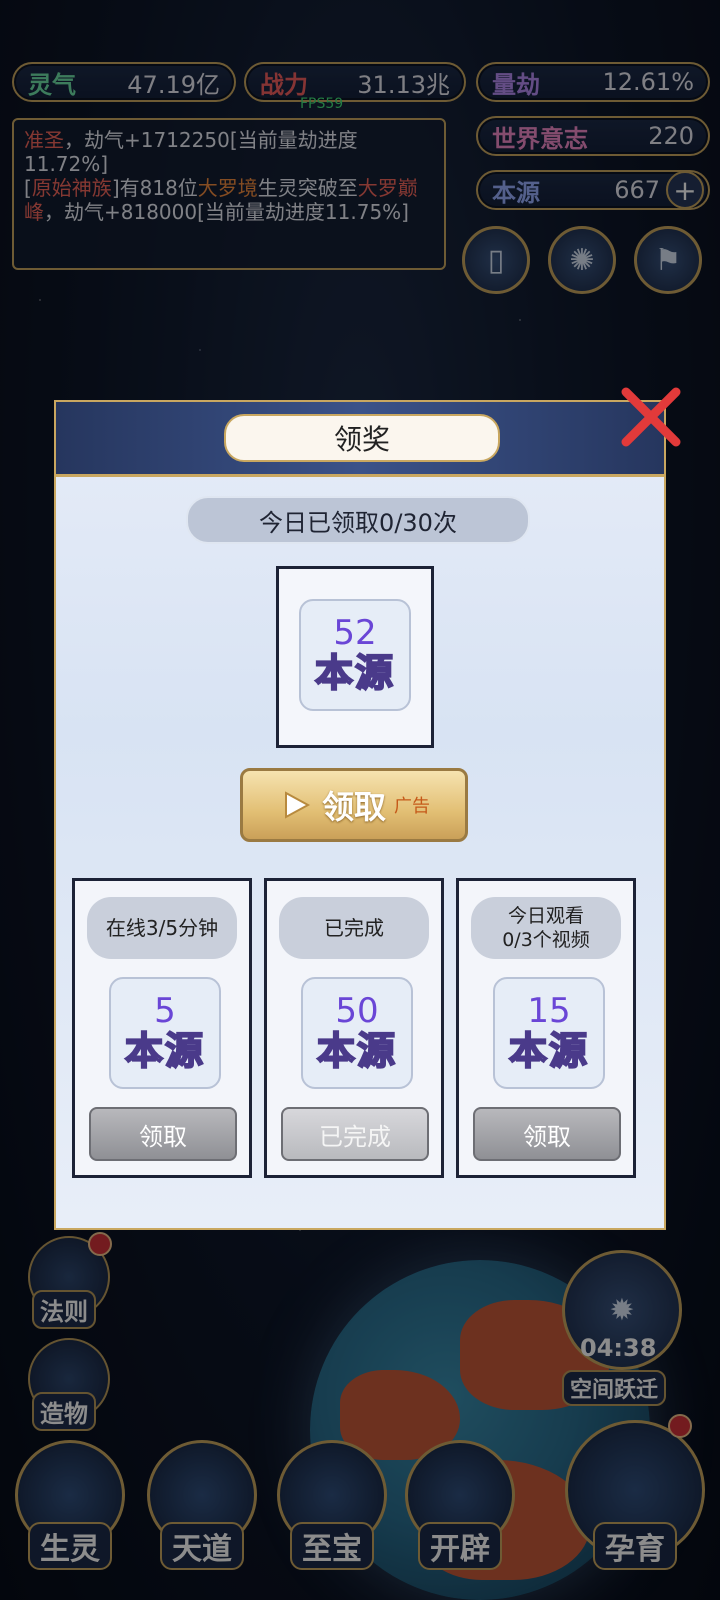 Image resolution: width=720 pixels, height=1600 pixels. What do you see at coordinates (355, 633) in the screenshot?
I see `reward-amount: 52` at bounding box center [355, 633].